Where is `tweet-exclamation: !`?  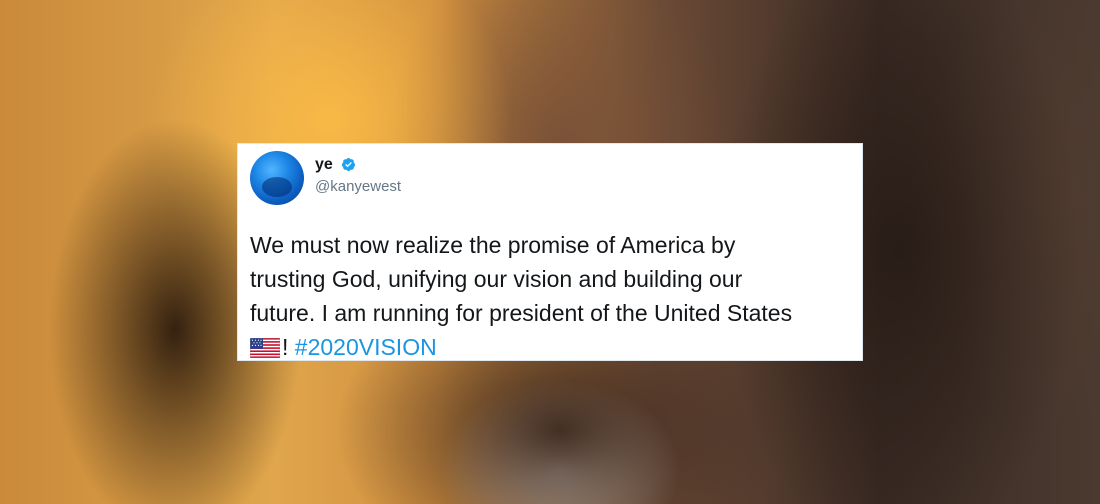 tweet-exclamation: ! is located at coordinates (285, 347).